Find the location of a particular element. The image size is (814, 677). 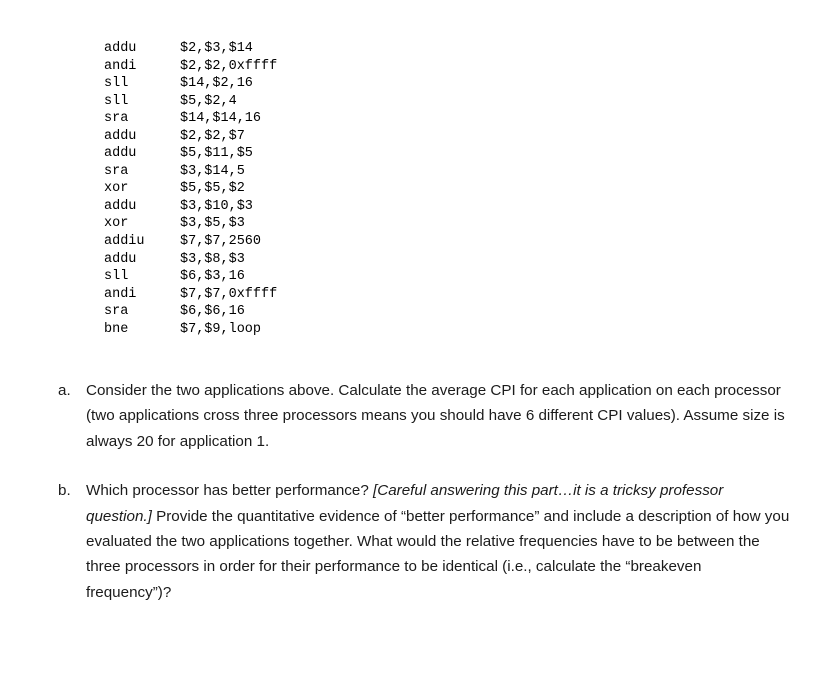

code-line: andi $7,$7,0xffff is located at coordinates (190, 295).